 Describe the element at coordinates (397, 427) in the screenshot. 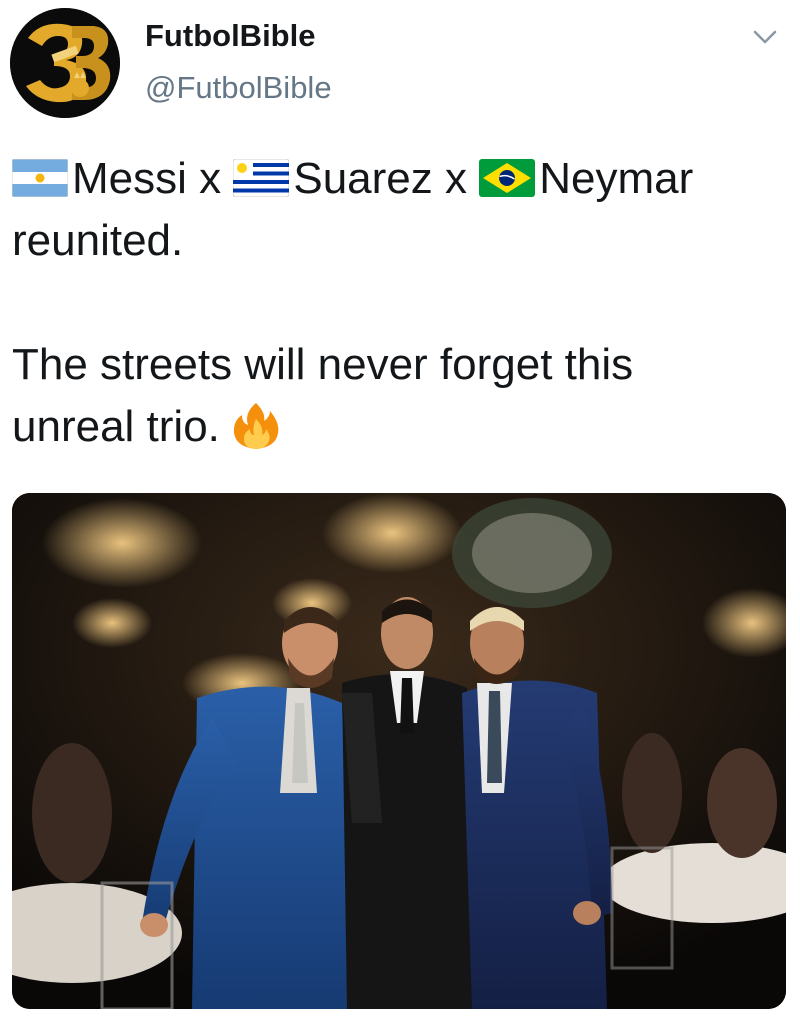

I see `tweet-line-4: unreal trio.` at that location.